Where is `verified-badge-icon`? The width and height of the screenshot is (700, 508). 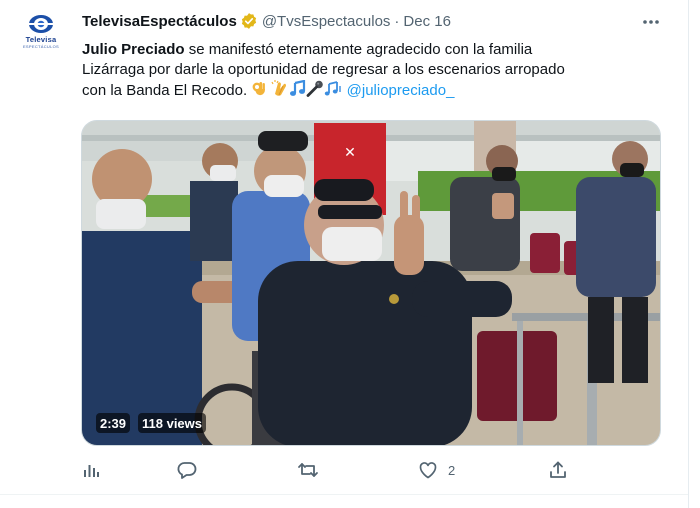
verified-badge-icon is located at coordinates (249, 21).